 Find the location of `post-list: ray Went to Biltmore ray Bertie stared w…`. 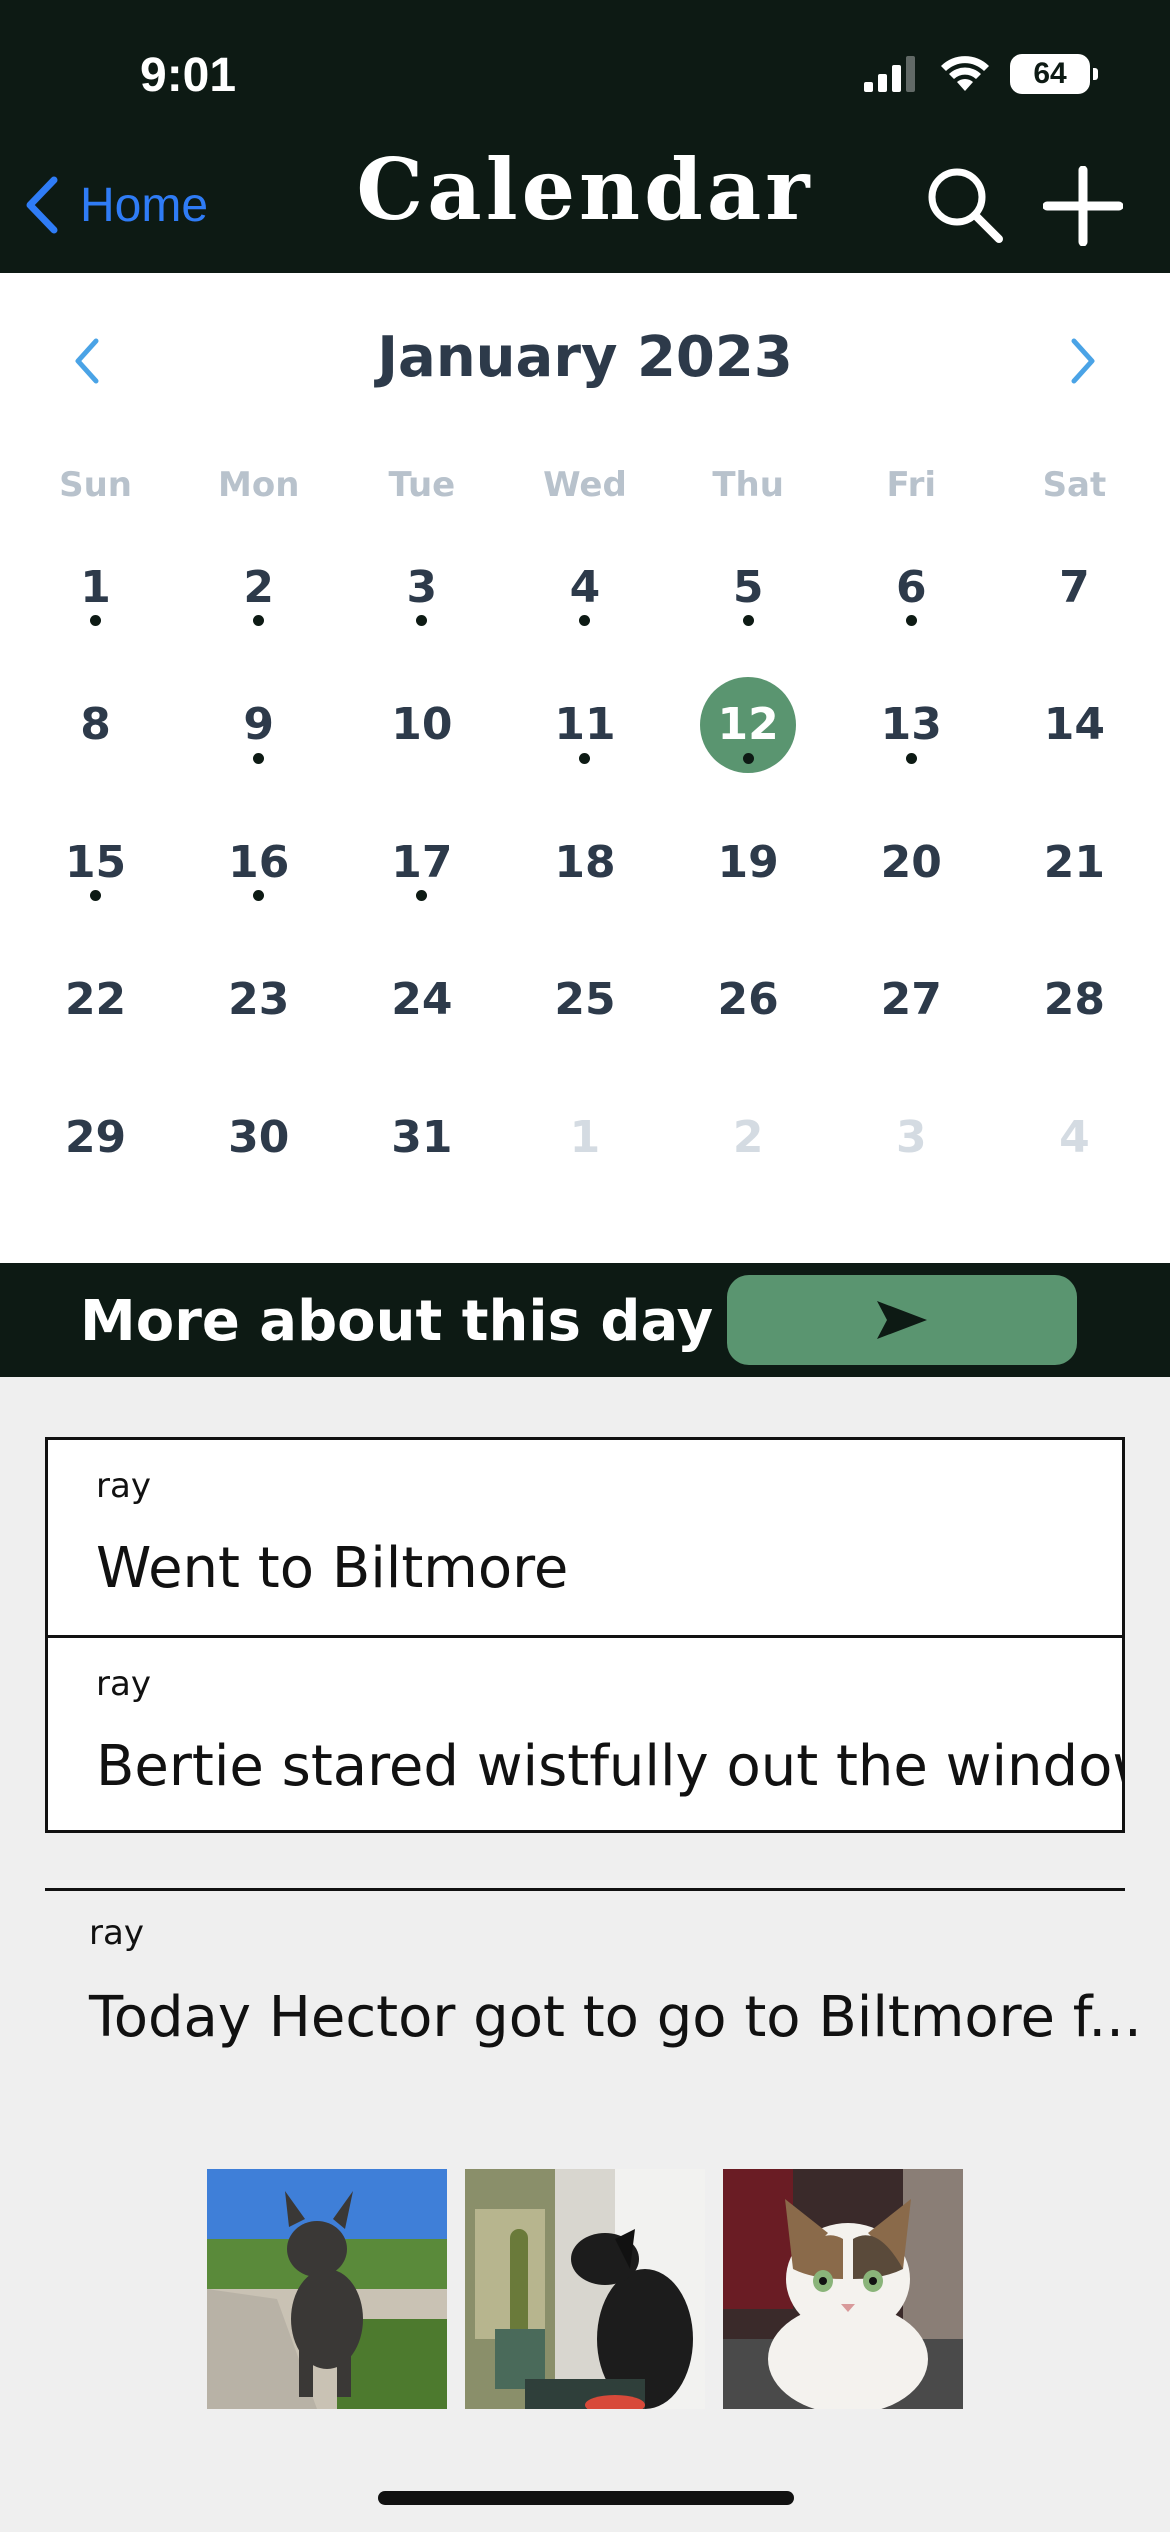

post-list: ray Went to Biltmore ray Bertie stared w… is located at coordinates (585, 1635).